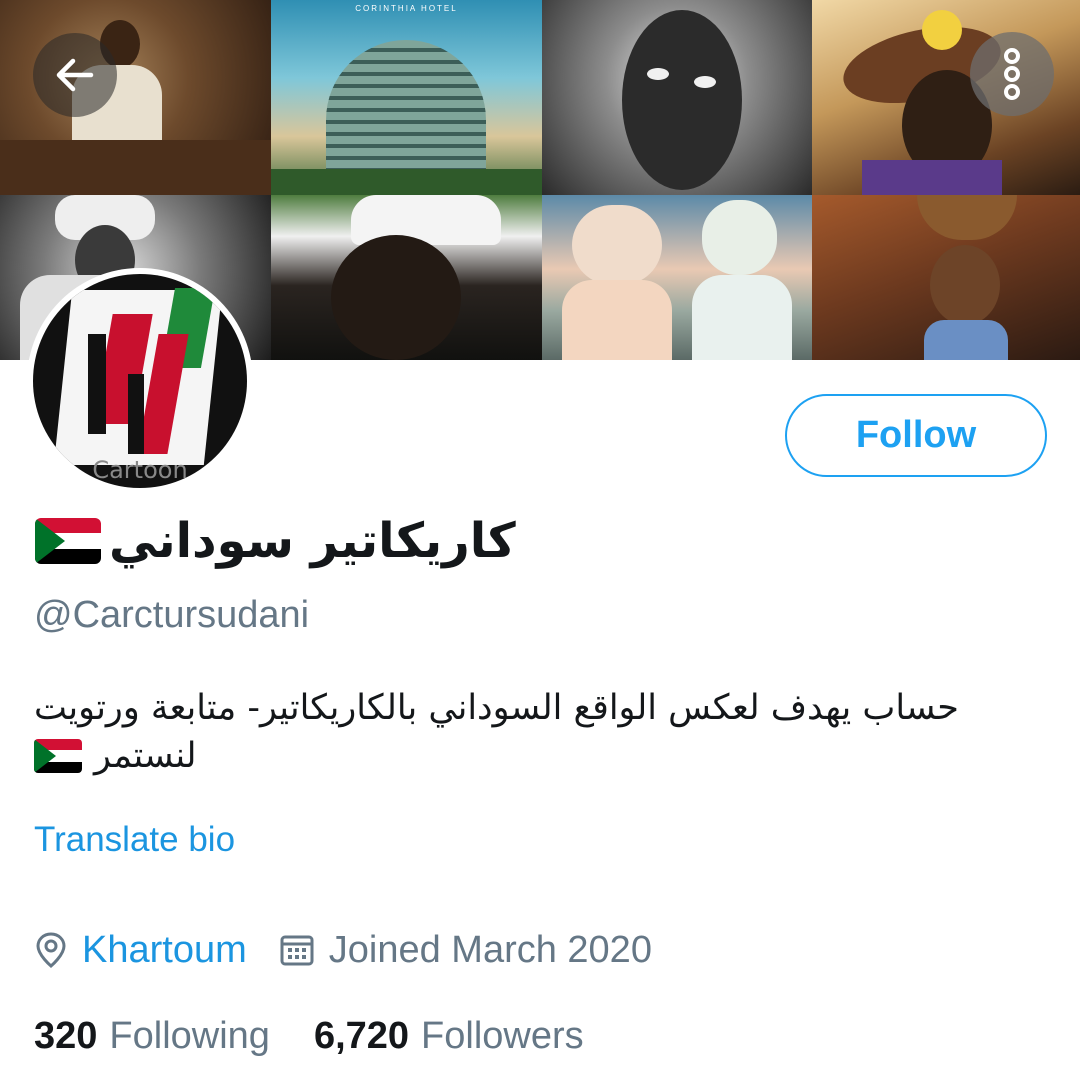 This screenshot has height=1092, width=1080. I want to click on profile-avatar: Cartoon, so click(140, 381).